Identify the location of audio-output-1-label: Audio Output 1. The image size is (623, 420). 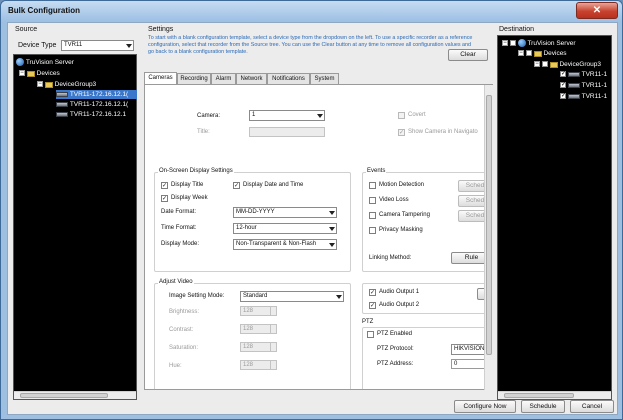
(399, 292).